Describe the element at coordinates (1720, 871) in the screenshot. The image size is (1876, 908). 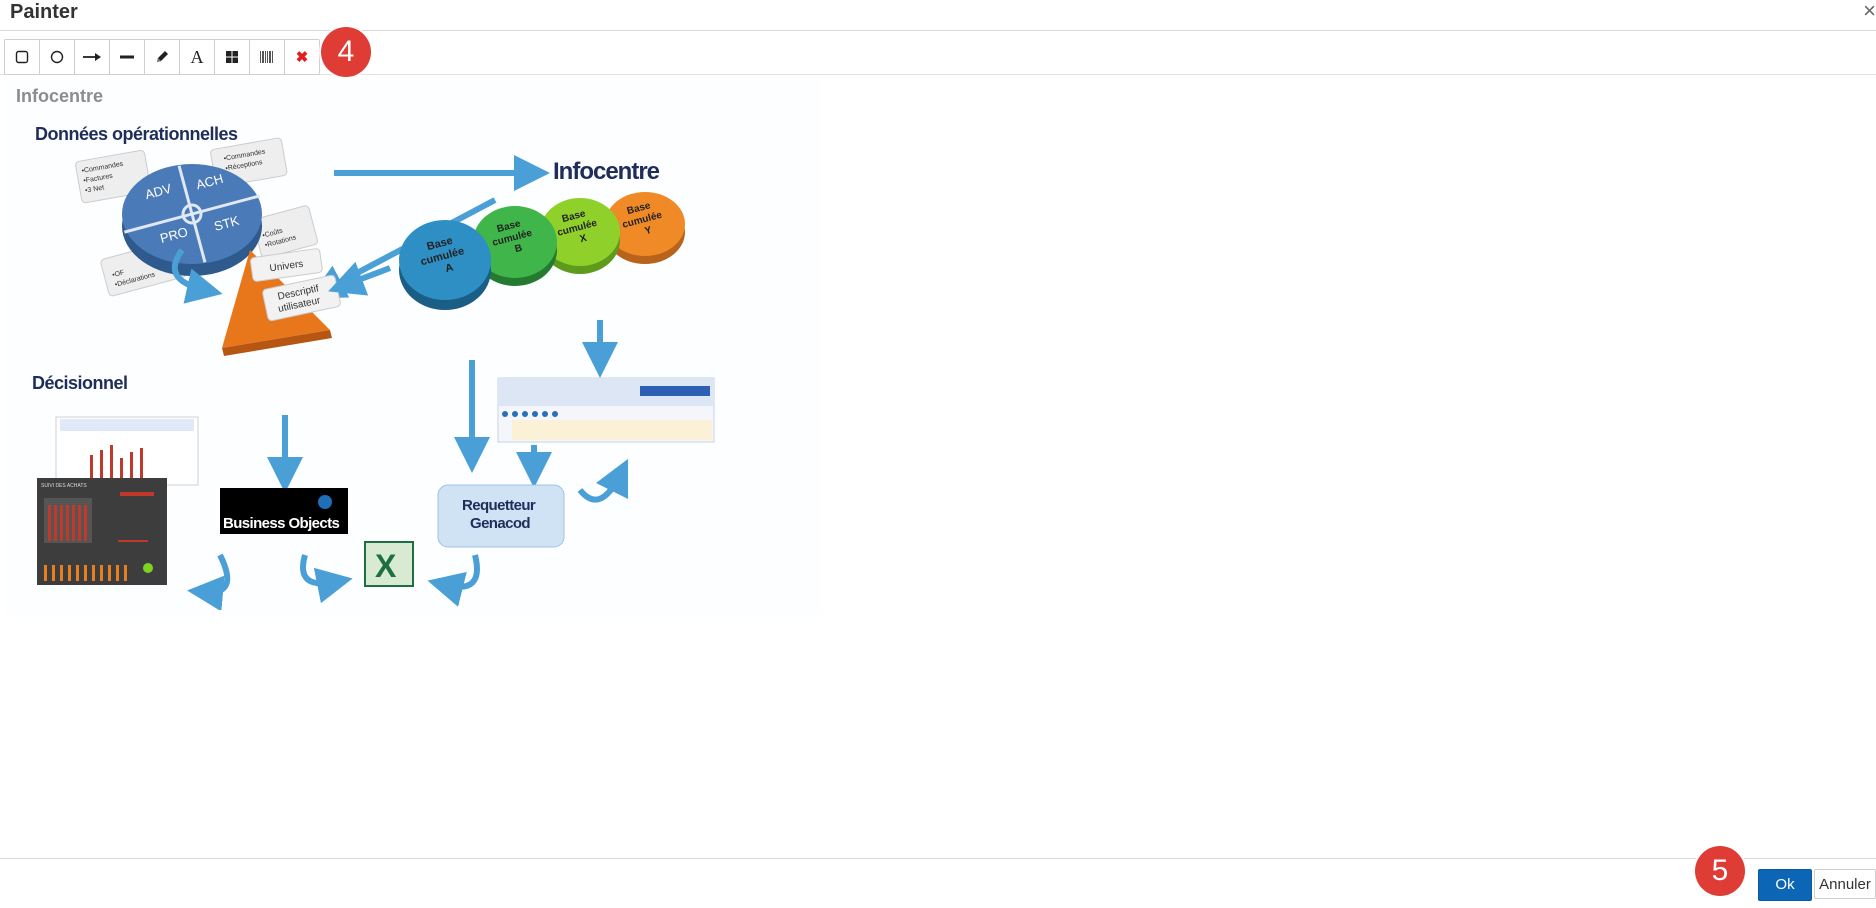
I see `step-badge-5: 5` at that location.